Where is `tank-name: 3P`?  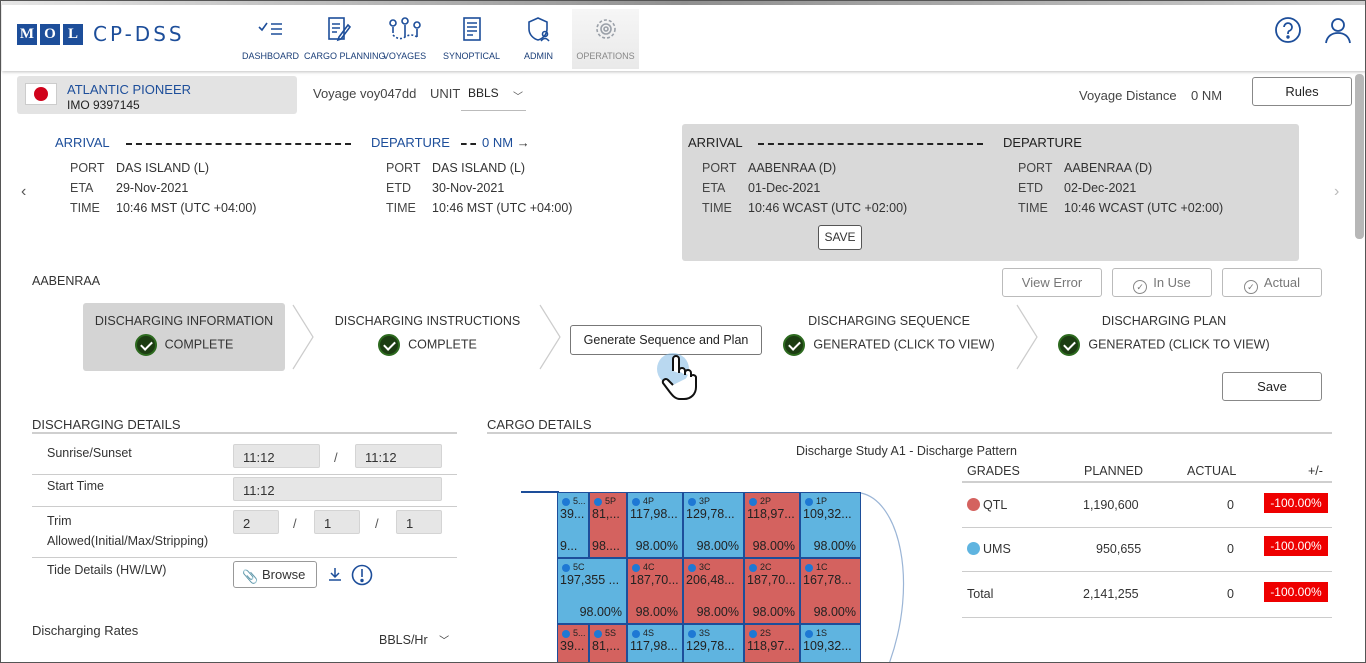 tank-name: 3P is located at coordinates (699, 501).